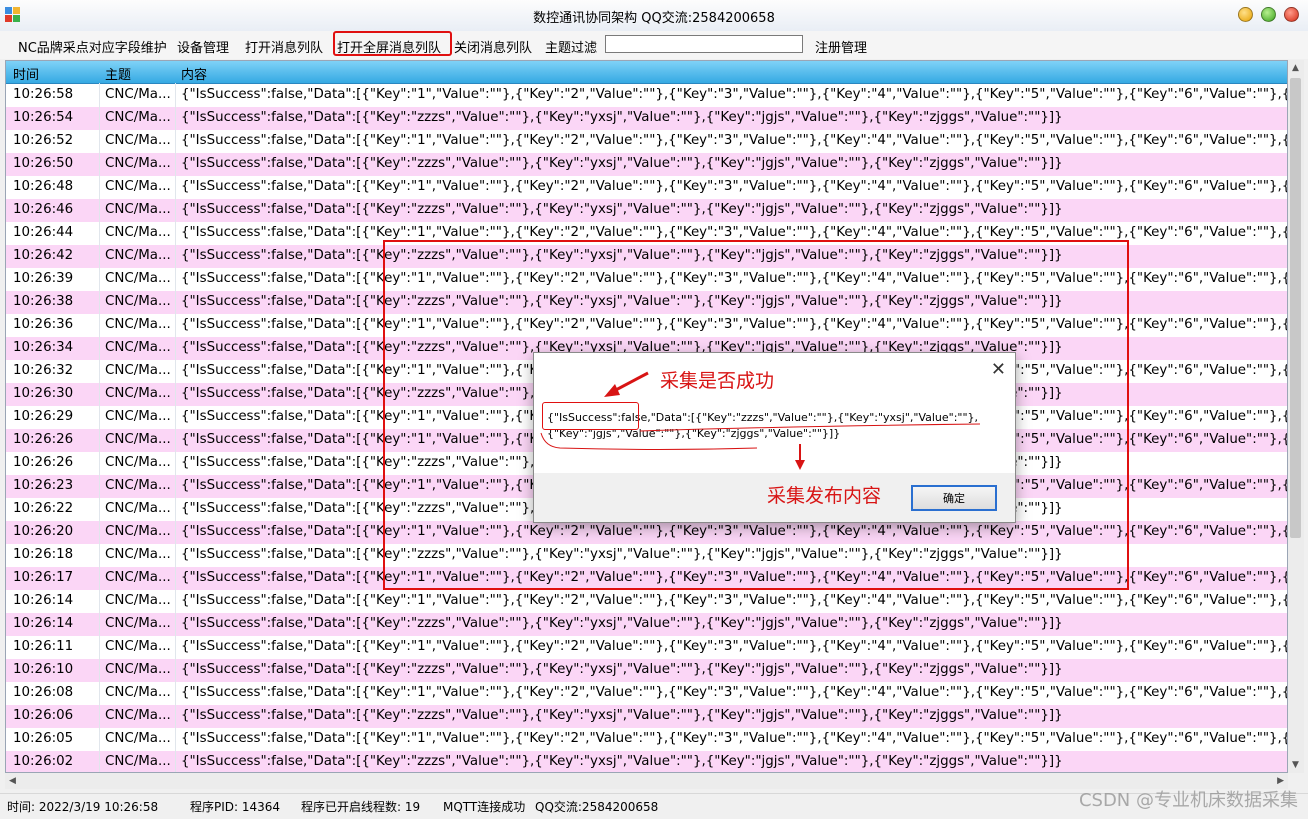 This screenshot has height=819, width=1308. Describe the element at coordinates (800, 457) in the screenshot. I see `arrow-to-content-icon` at that location.